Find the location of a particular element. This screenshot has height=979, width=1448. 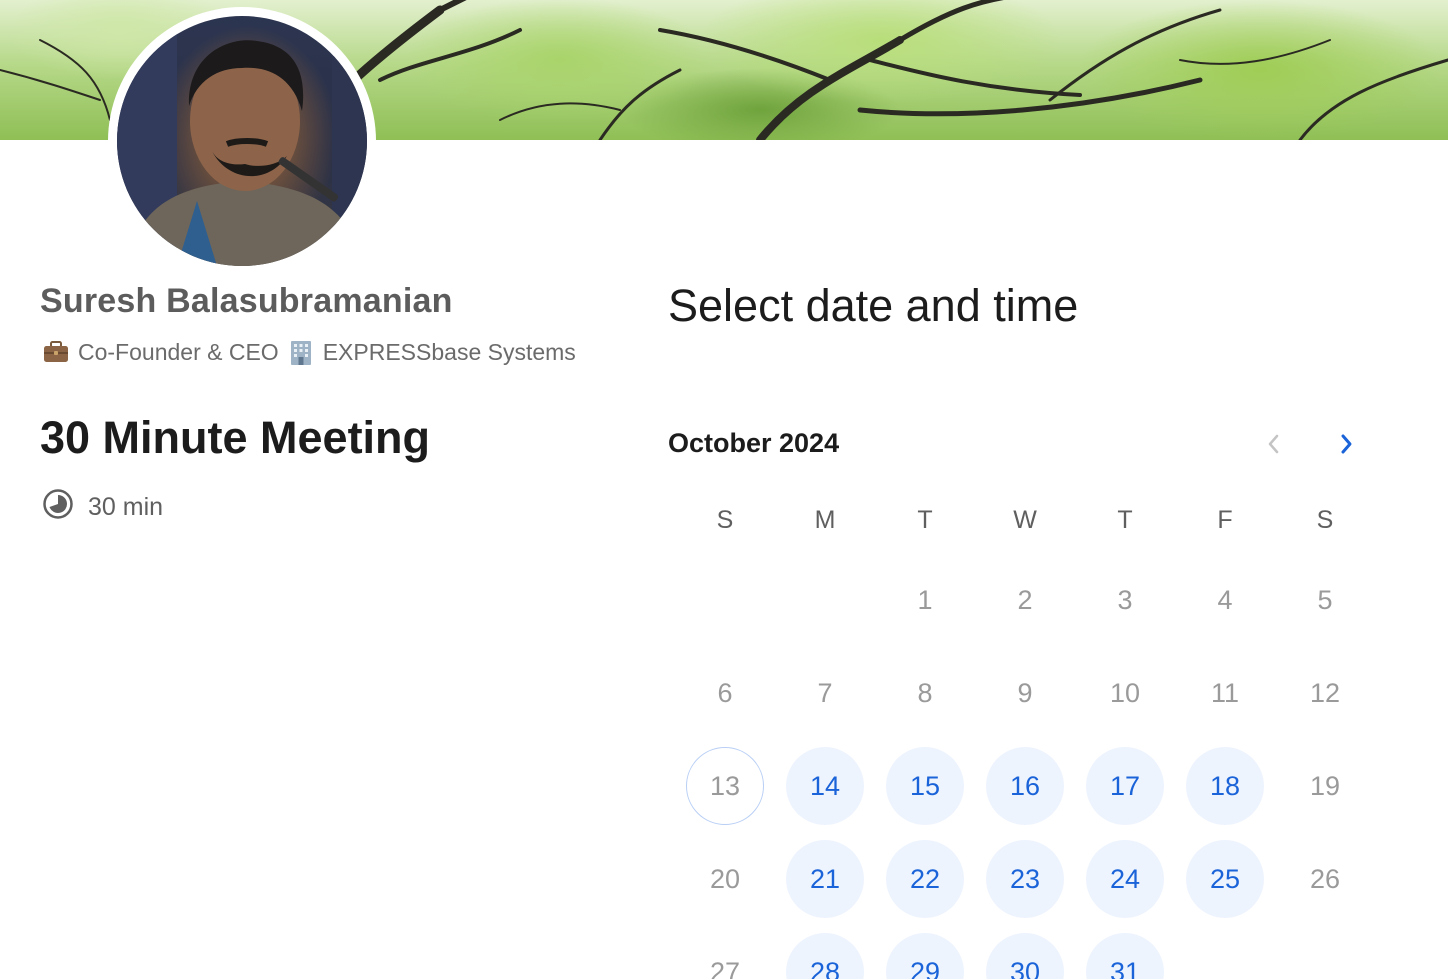

calendar-day-30: 30 is located at coordinates (1025, 956).